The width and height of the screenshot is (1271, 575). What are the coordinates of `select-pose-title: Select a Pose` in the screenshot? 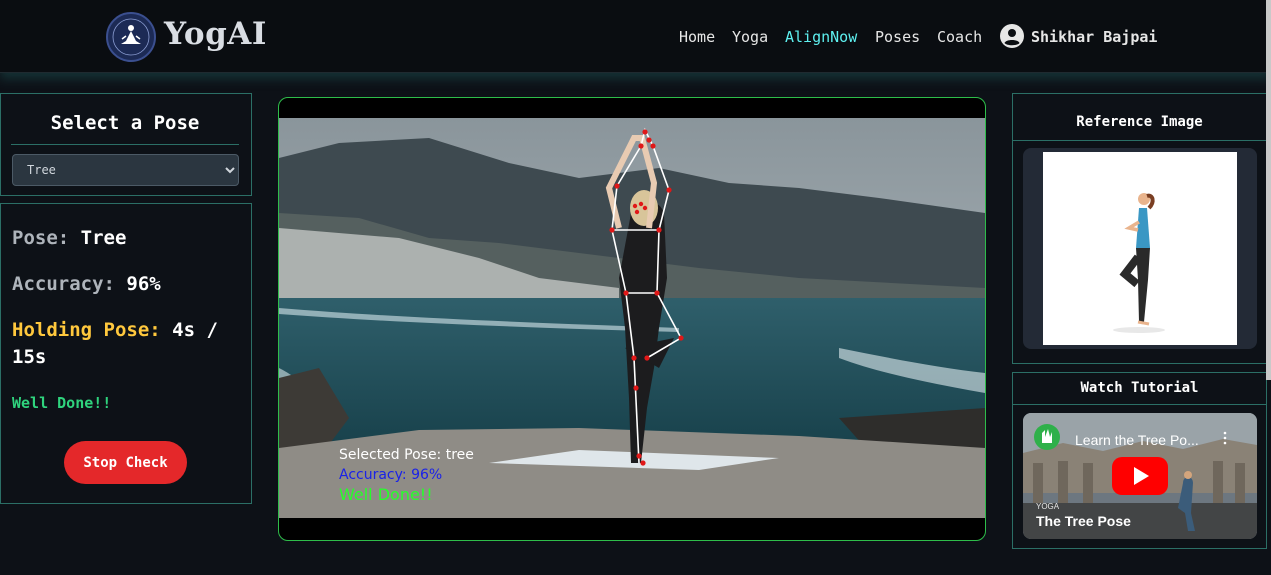 It's located at (125, 123).